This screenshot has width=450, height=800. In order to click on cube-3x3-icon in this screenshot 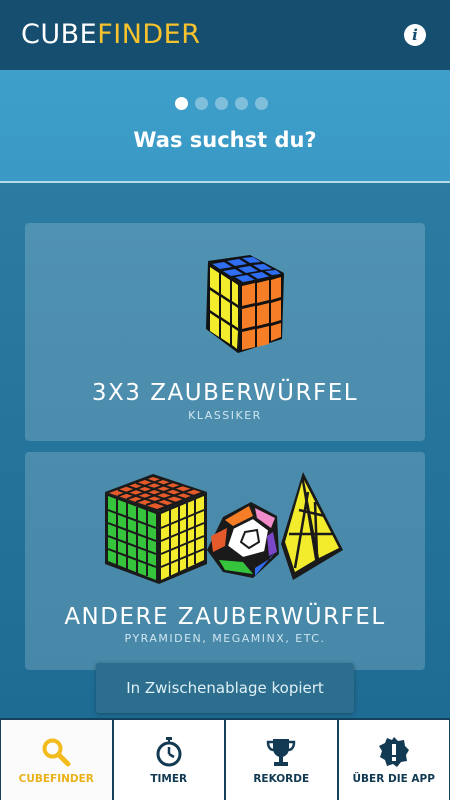, I will do `click(245, 304)`.